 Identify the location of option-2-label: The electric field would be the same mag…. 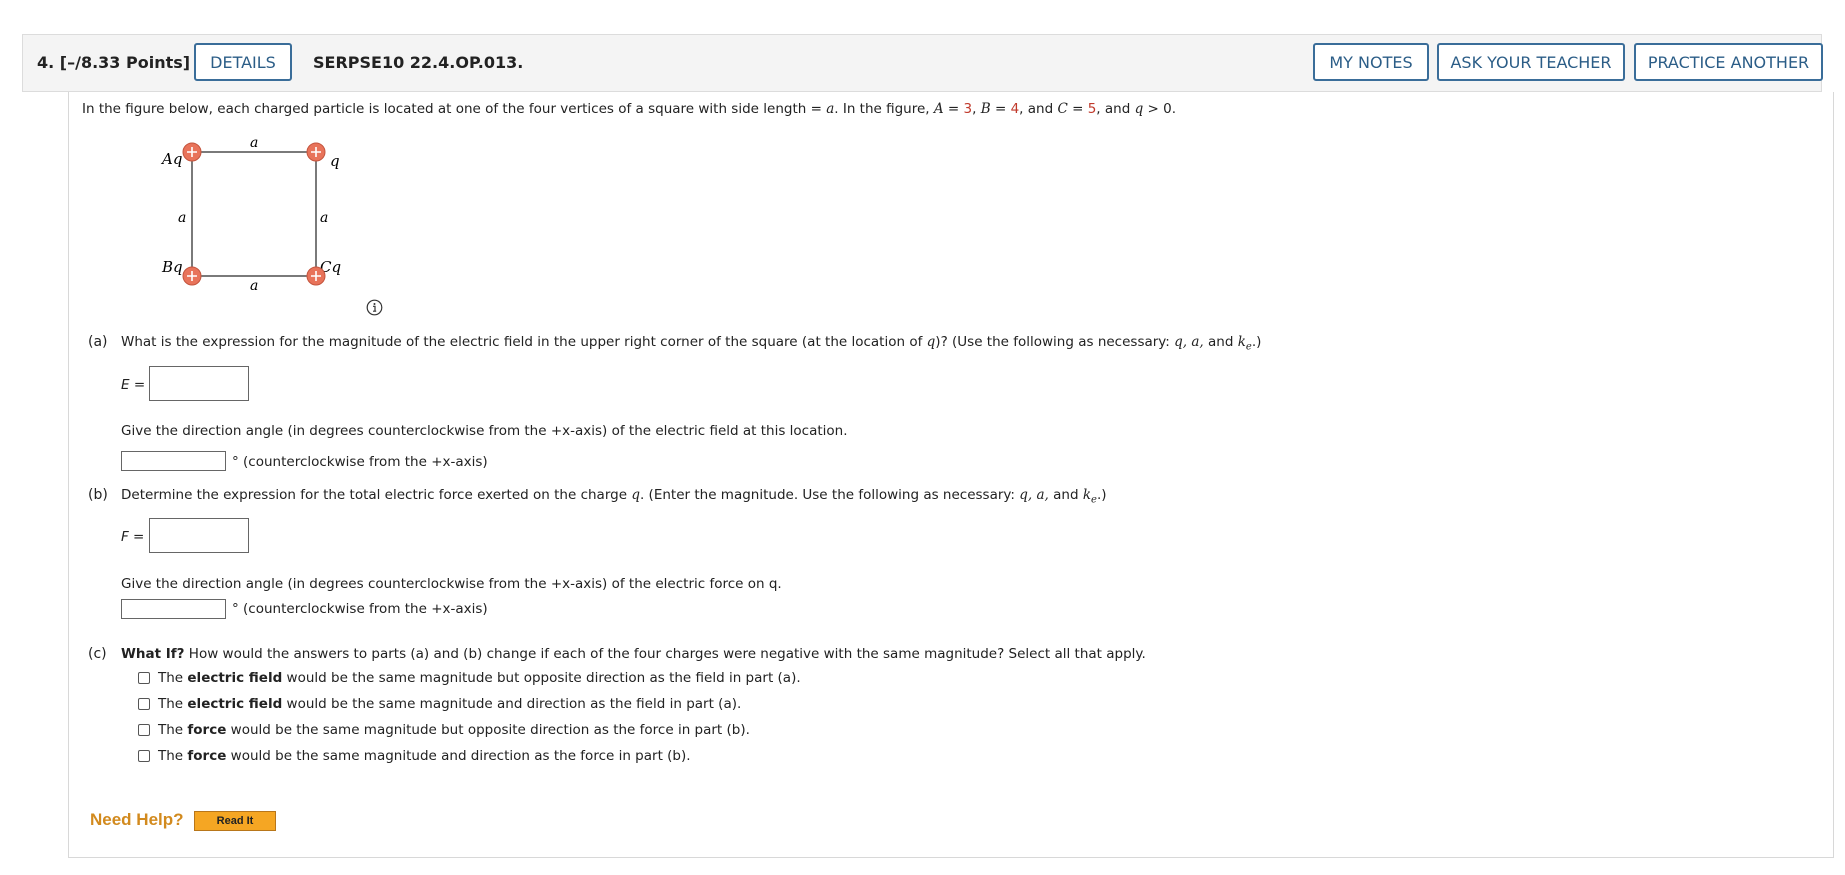
(450, 704).